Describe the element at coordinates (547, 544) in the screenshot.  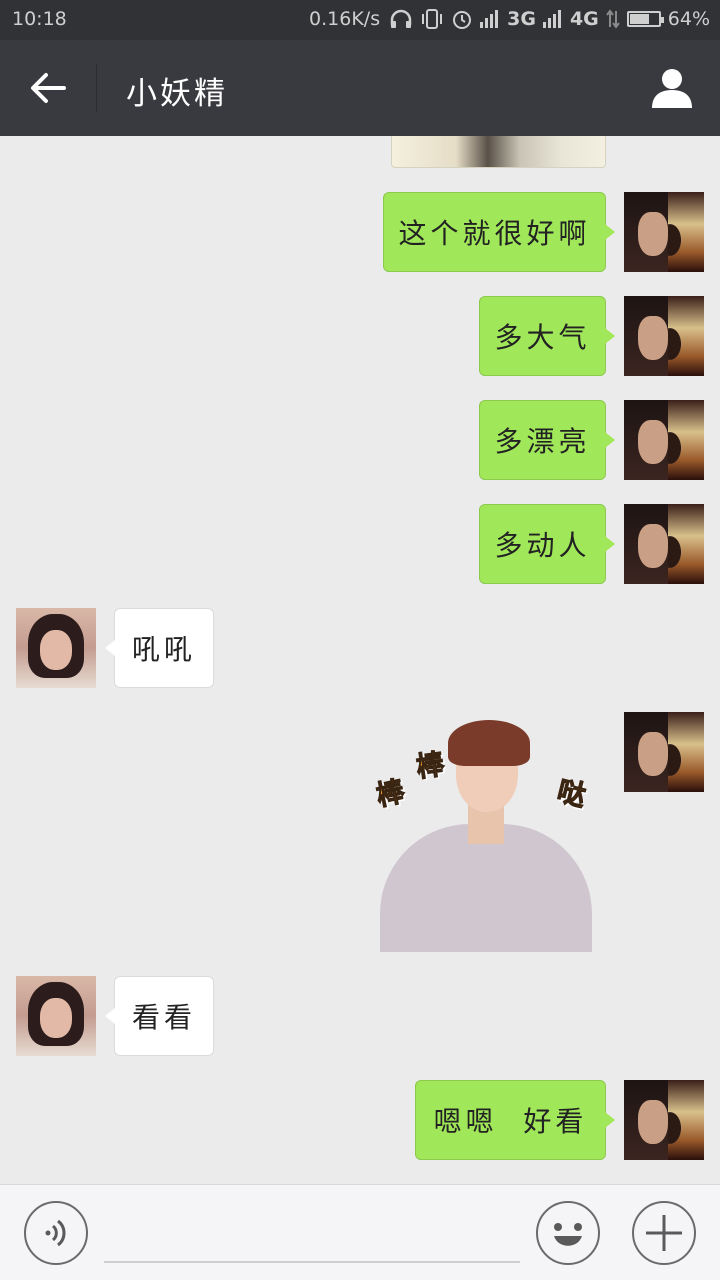
I see `message-bubble-sent: 多动人` at that location.